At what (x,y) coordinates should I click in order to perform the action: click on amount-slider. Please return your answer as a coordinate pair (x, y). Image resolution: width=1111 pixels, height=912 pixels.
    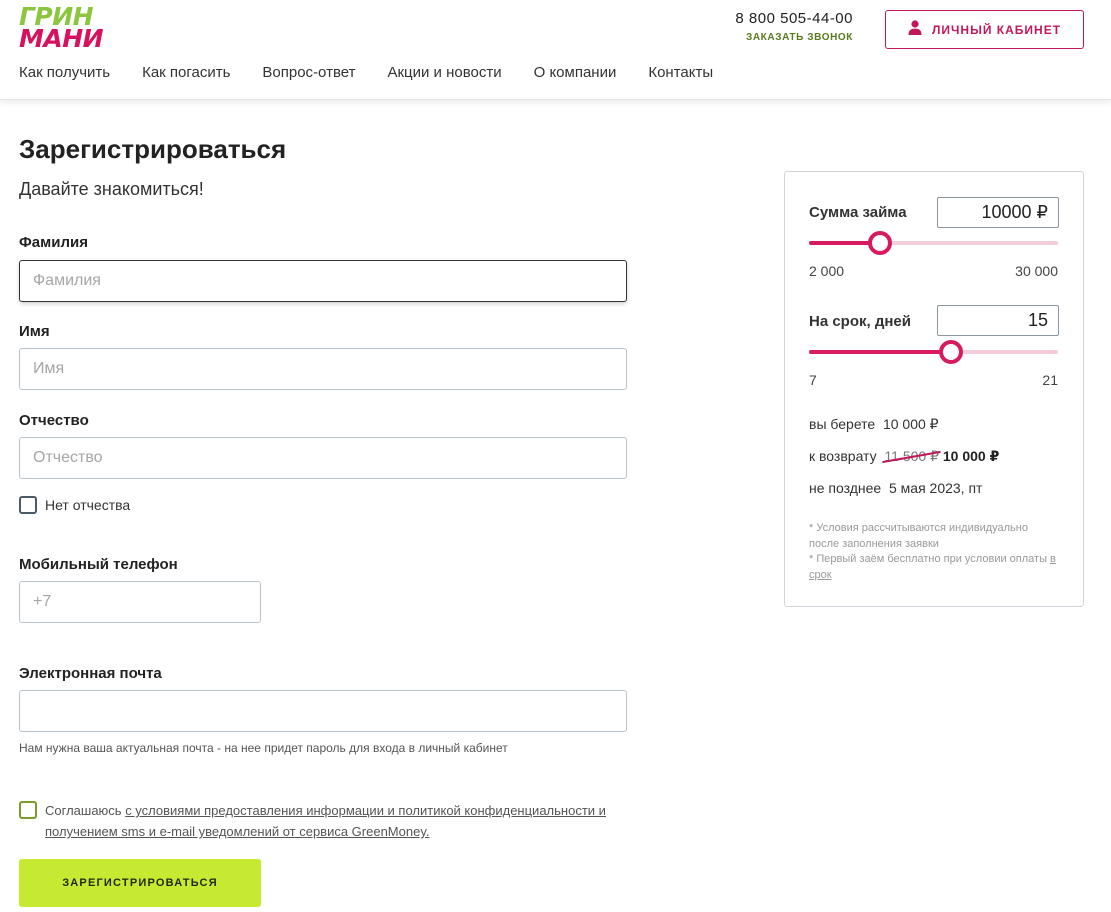
    Looking at the image, I should click on (933, 243).